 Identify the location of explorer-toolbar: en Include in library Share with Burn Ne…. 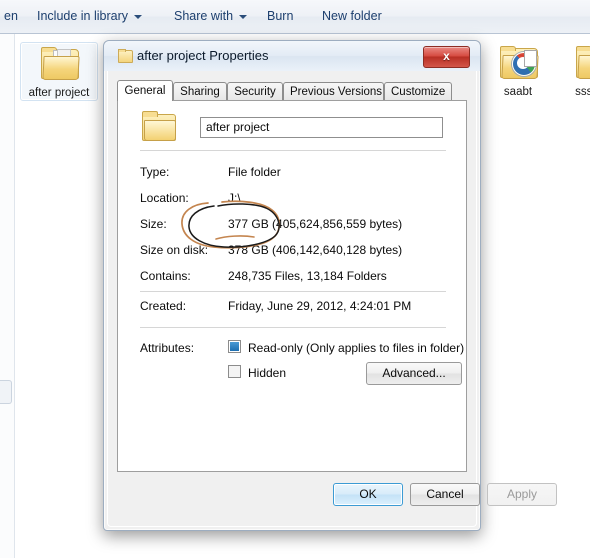
(295, 17).